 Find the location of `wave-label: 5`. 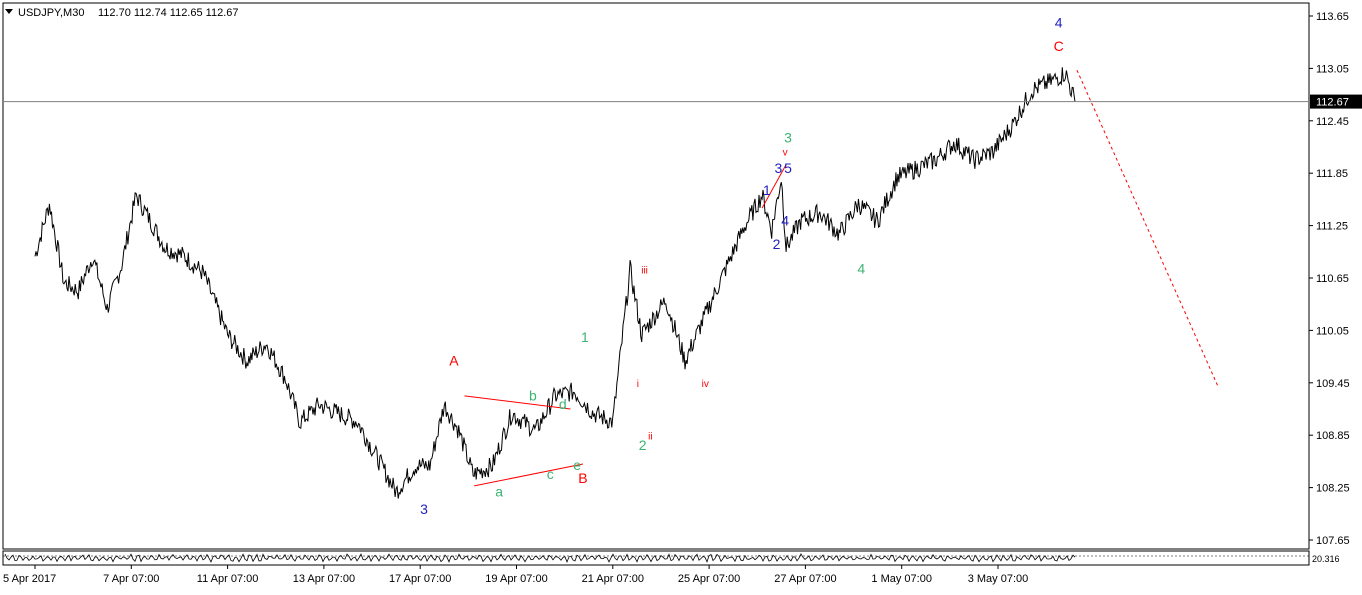

wave-label: 5 is located at coordinates (788, 168).